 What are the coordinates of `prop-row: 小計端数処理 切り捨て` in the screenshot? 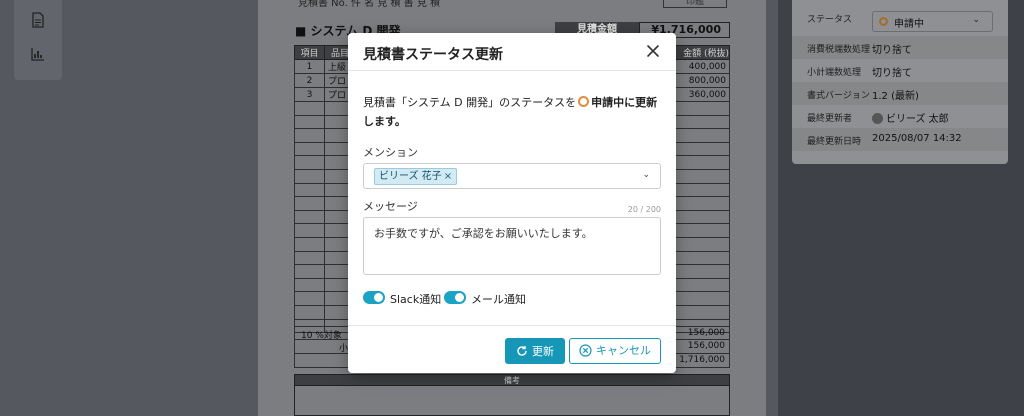 It's located at (900, 70).